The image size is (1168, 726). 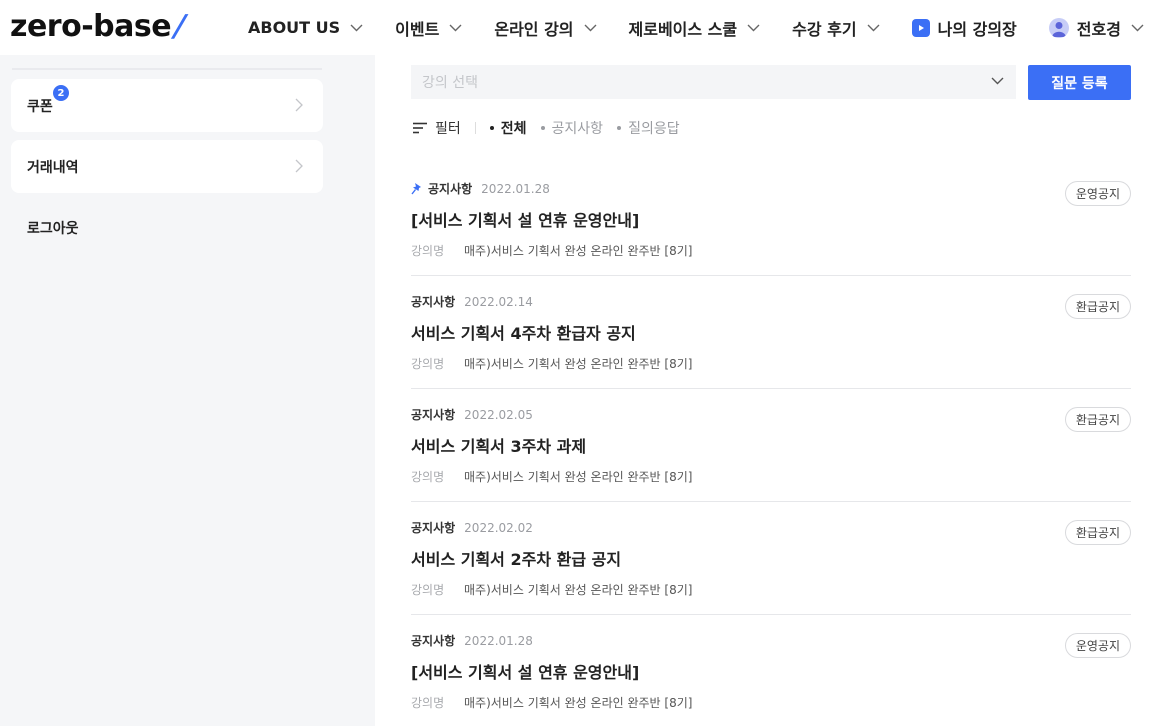 What do you see at coordinates (654, 129) in the screenshot?
I see `tab-qna-label: 질의응답` at bounding box center [654, 129].